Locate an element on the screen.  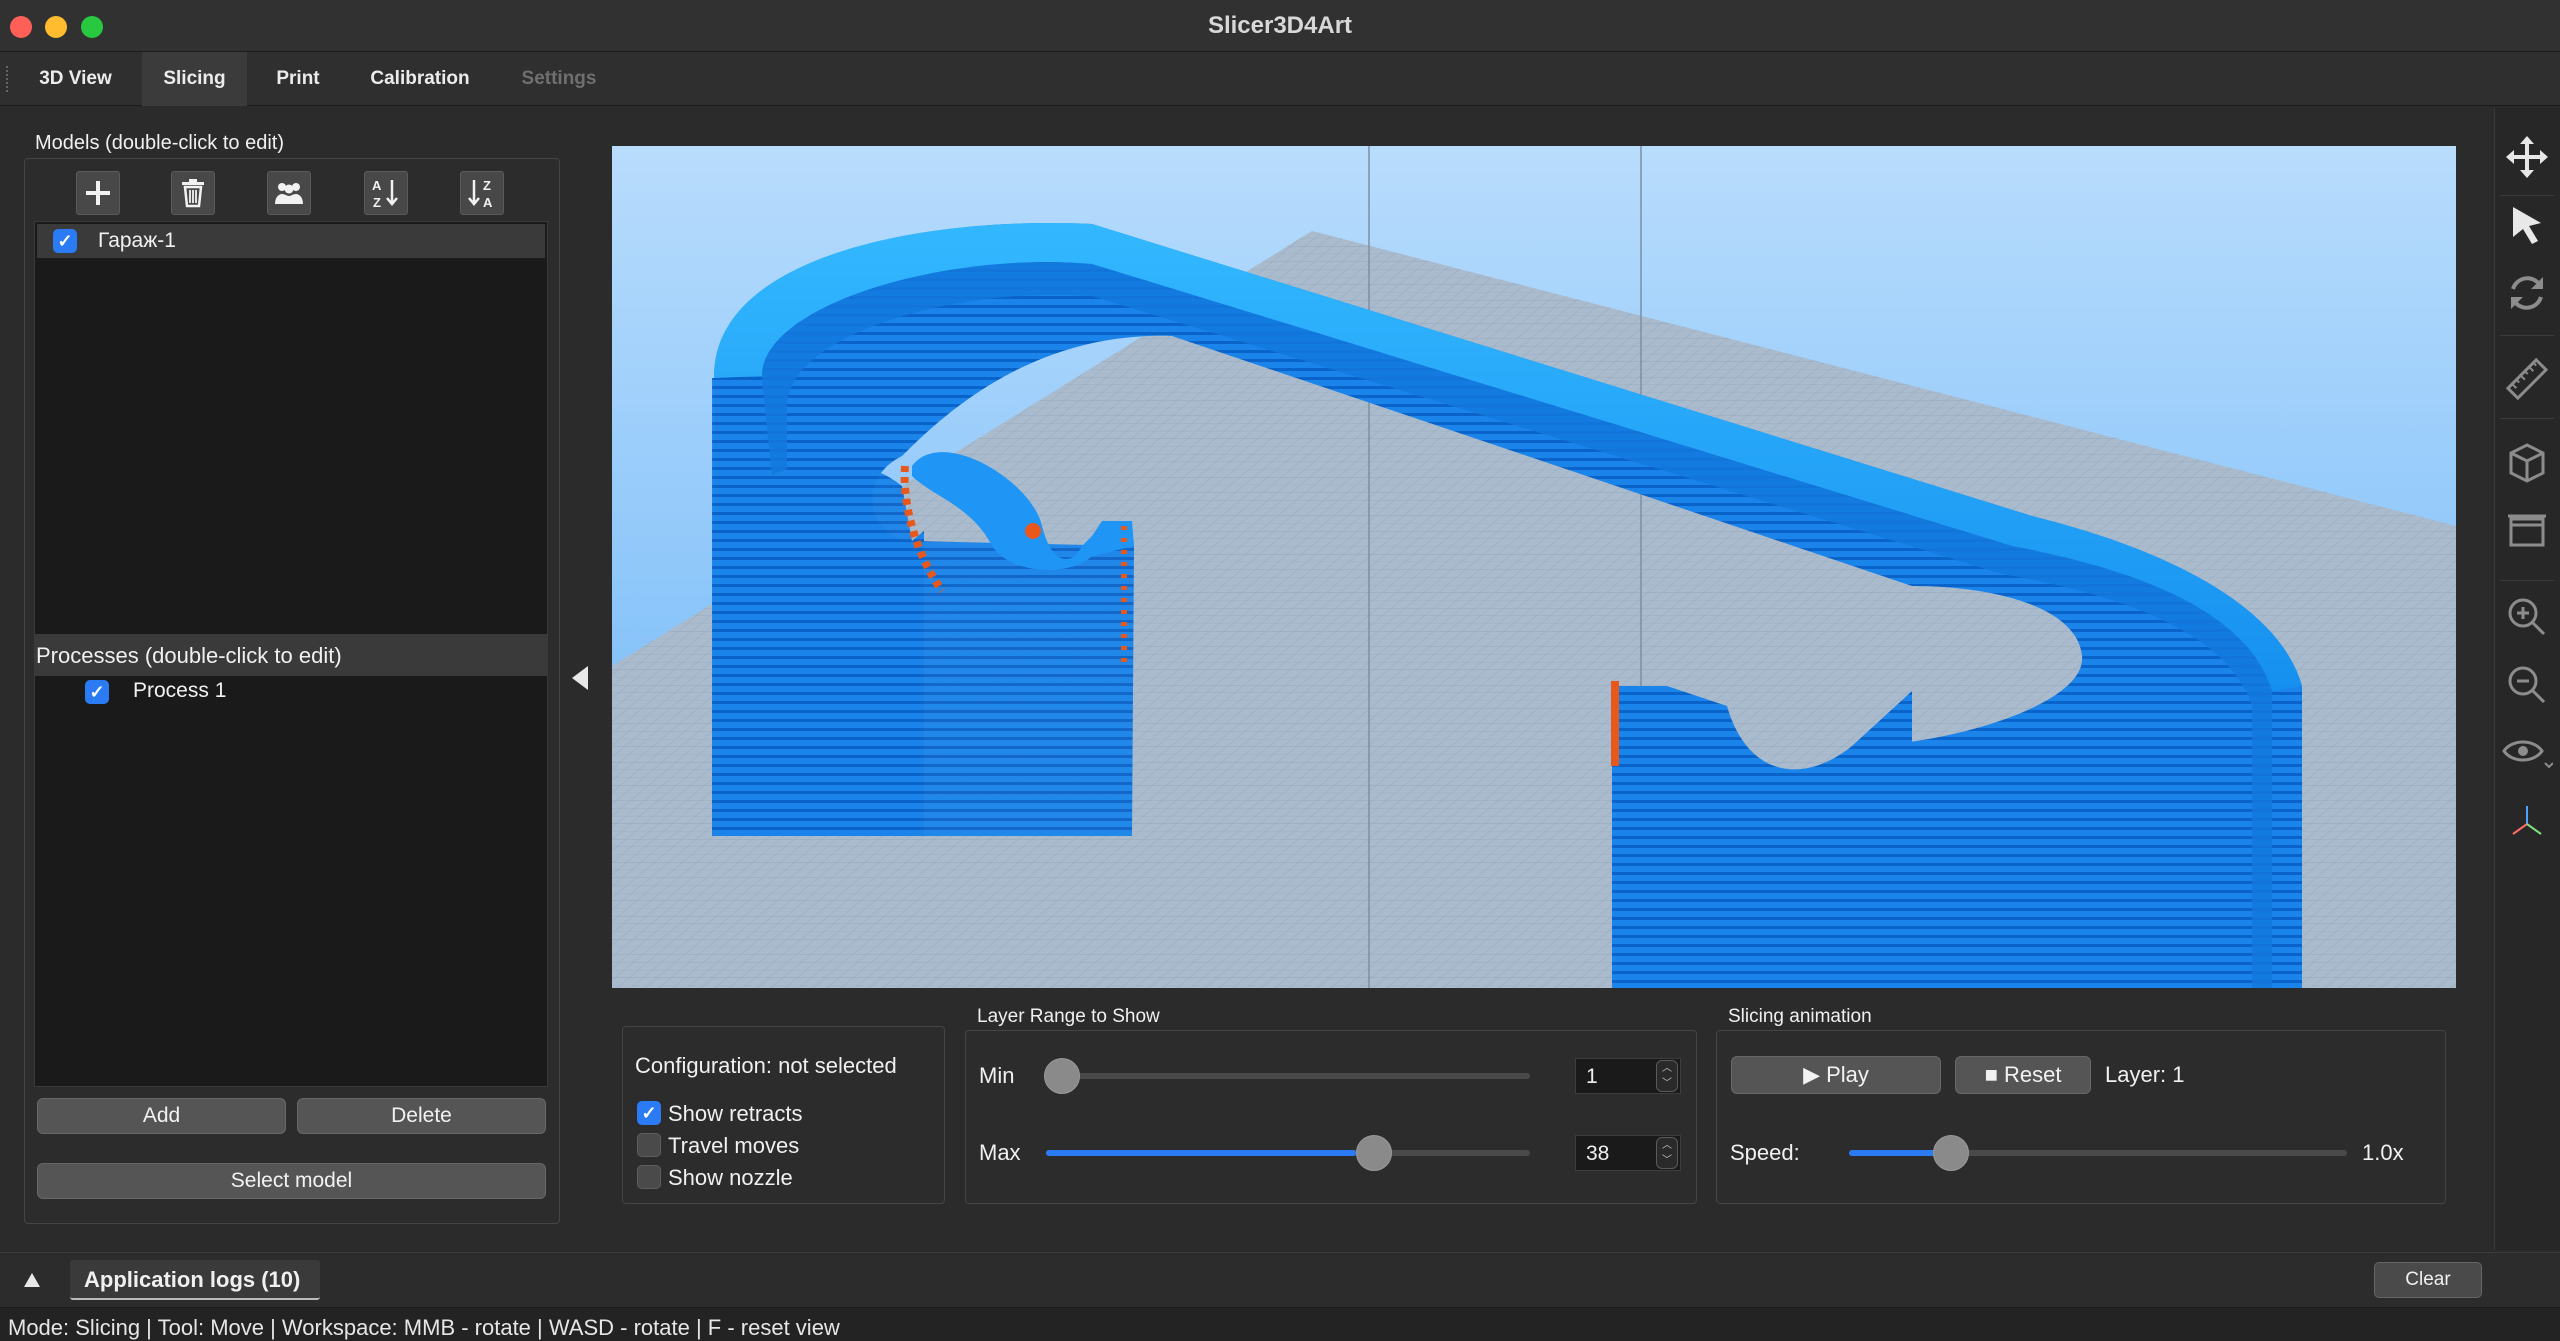
min-slider-track is located at coordinates (1288, 1076).